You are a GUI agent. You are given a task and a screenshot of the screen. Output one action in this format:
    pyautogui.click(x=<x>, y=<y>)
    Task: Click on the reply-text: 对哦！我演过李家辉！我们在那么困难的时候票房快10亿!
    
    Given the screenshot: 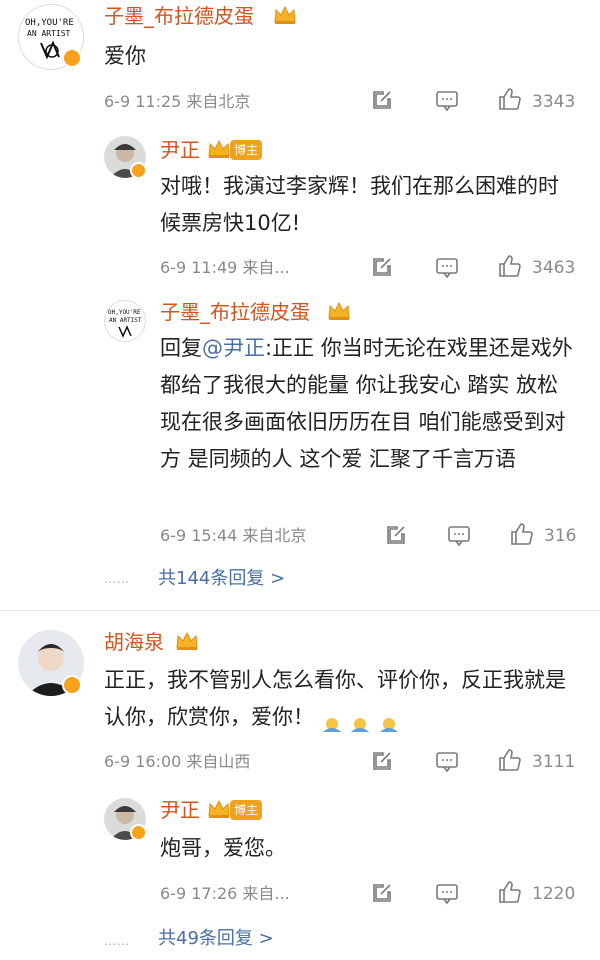 What is the action you would take?
    pyautogui.click(x=359, y=204)
    